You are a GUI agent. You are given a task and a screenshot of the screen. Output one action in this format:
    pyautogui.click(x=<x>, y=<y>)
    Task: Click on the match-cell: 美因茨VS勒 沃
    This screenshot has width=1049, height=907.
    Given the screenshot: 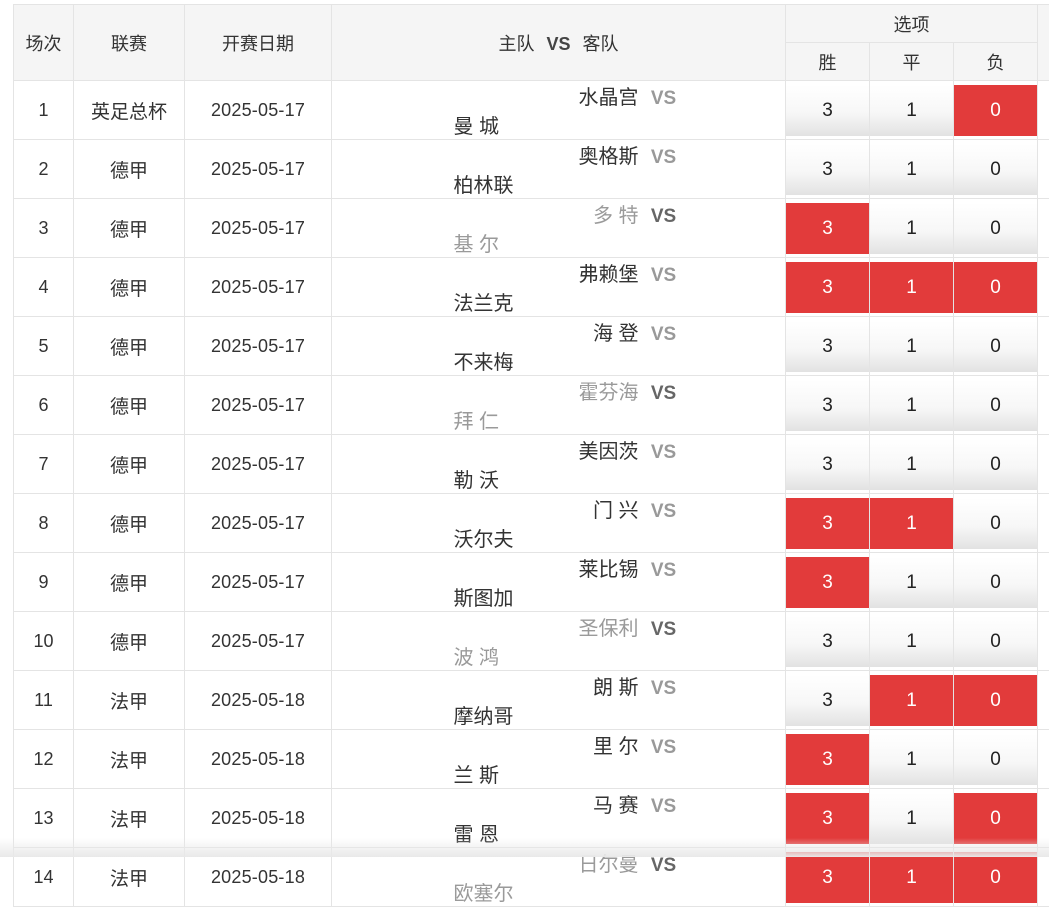 What is the action you would take?
    pyautogui.click(x=559, y=464)
    